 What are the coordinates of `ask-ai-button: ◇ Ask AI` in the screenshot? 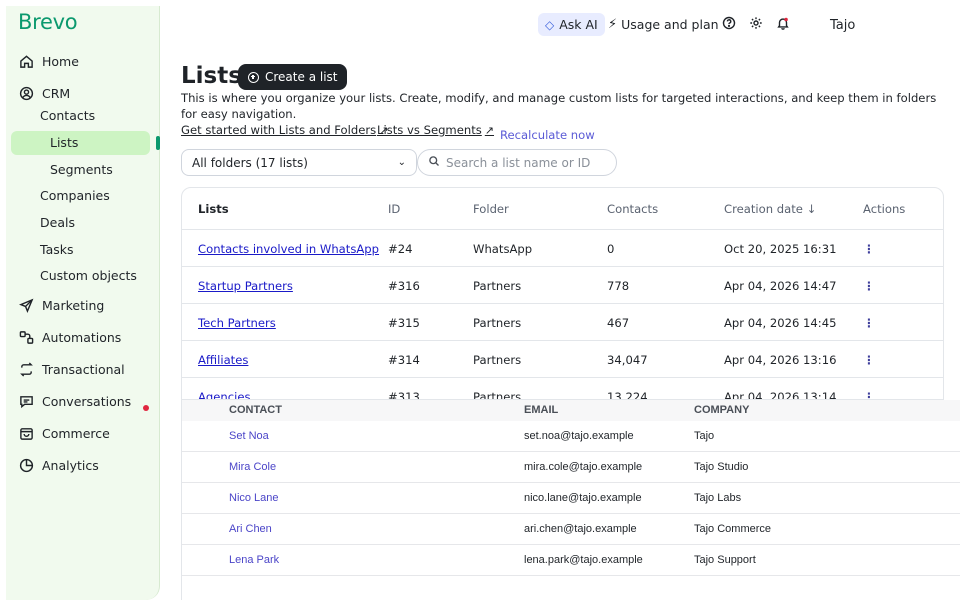 It's located at (571, 24).